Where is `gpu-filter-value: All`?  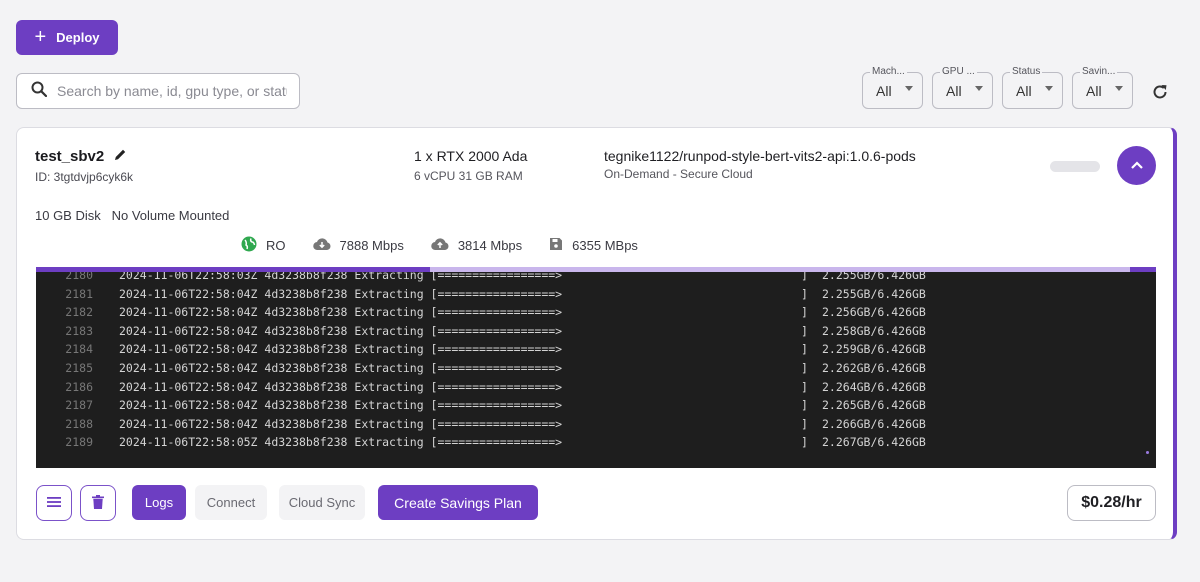 gpu-filter-value: All is located at coordinates (954, 90).